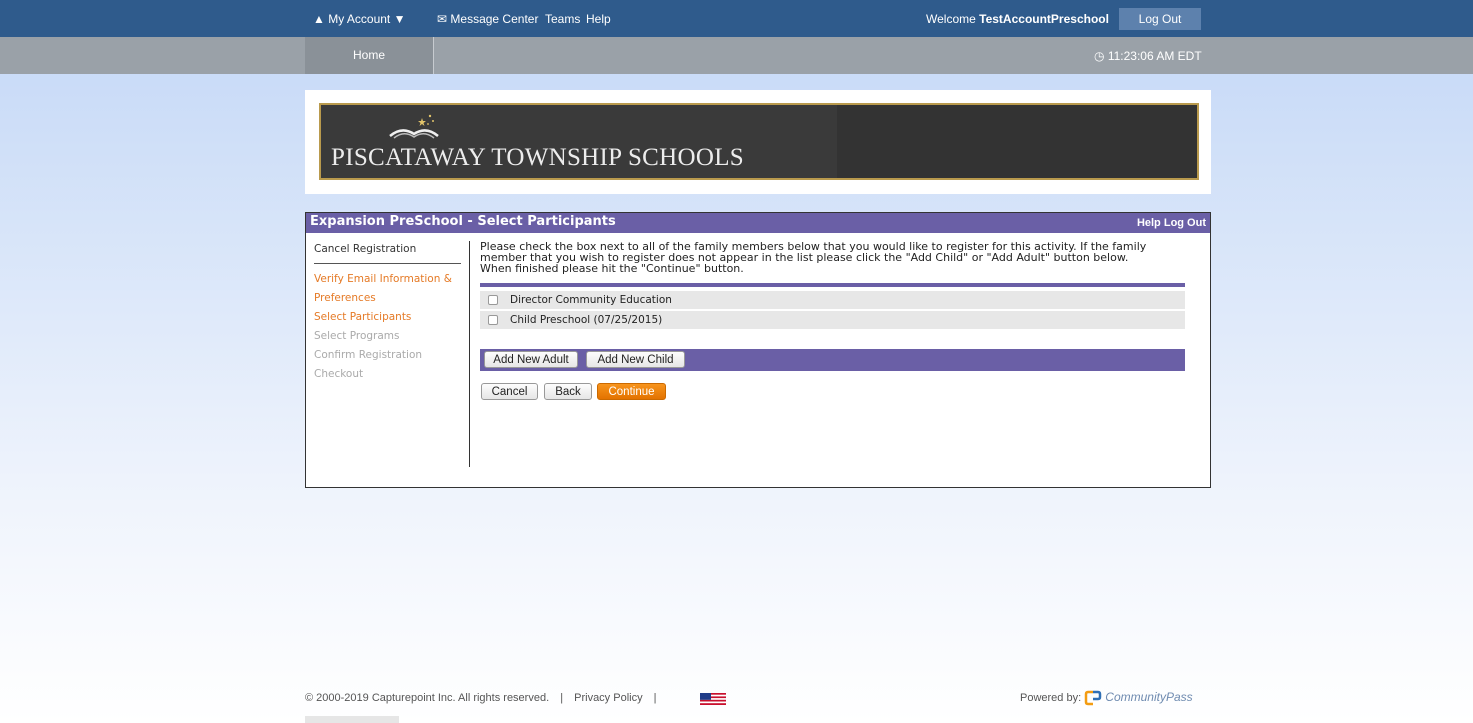 This screenshot has height=723, width=1473. I want to click on cancel-registration-link: Cancel Registration, so click(387, 253).